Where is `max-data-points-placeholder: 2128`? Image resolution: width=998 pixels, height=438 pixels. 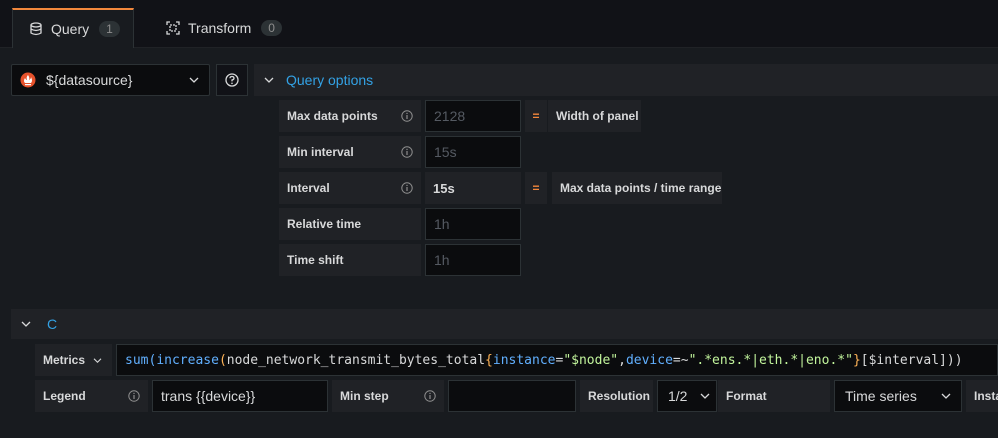
max-data-points-placeholder: 2128 is located at coordinates (450, 116).